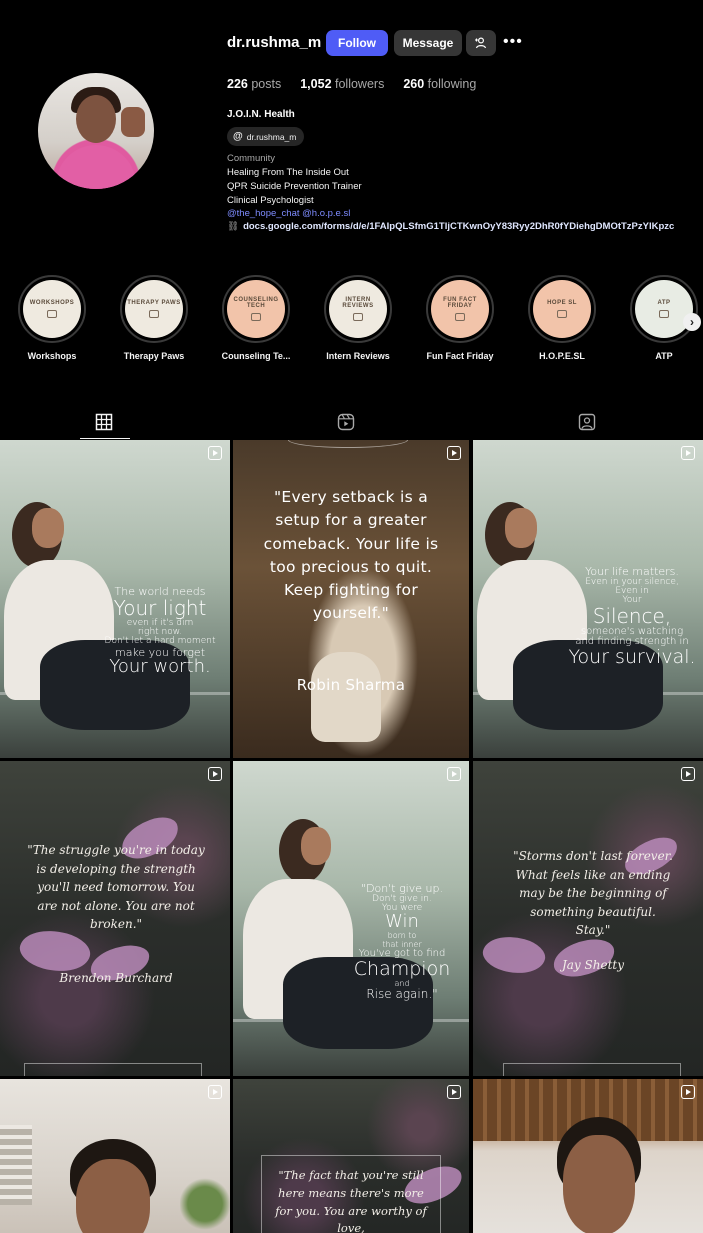  Describe the element at coordinates (266, 84) in the screenshot. I see `posts-stat-label: posts` at that location.